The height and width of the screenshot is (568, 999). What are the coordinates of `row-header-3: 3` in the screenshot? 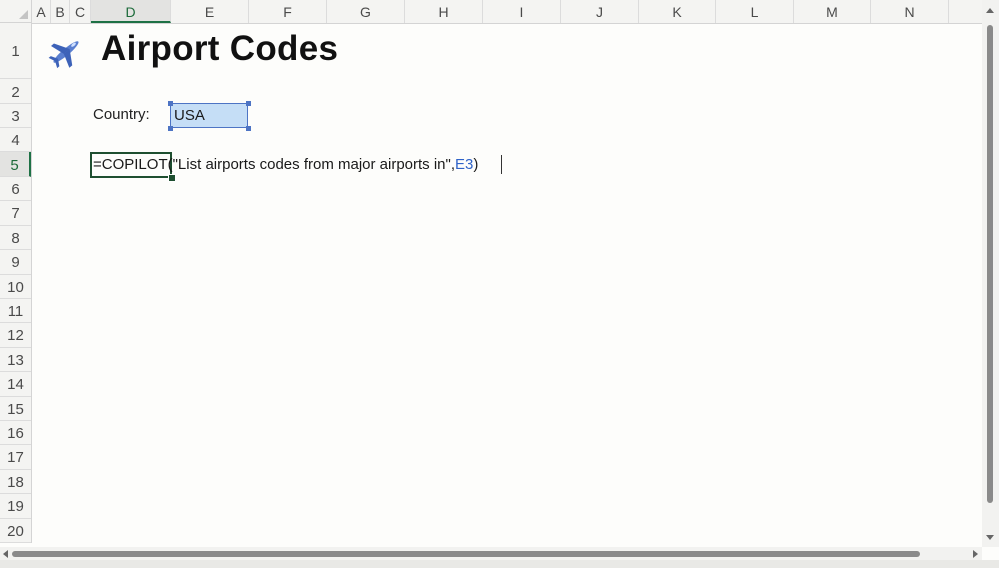 It's located at (15, 116).